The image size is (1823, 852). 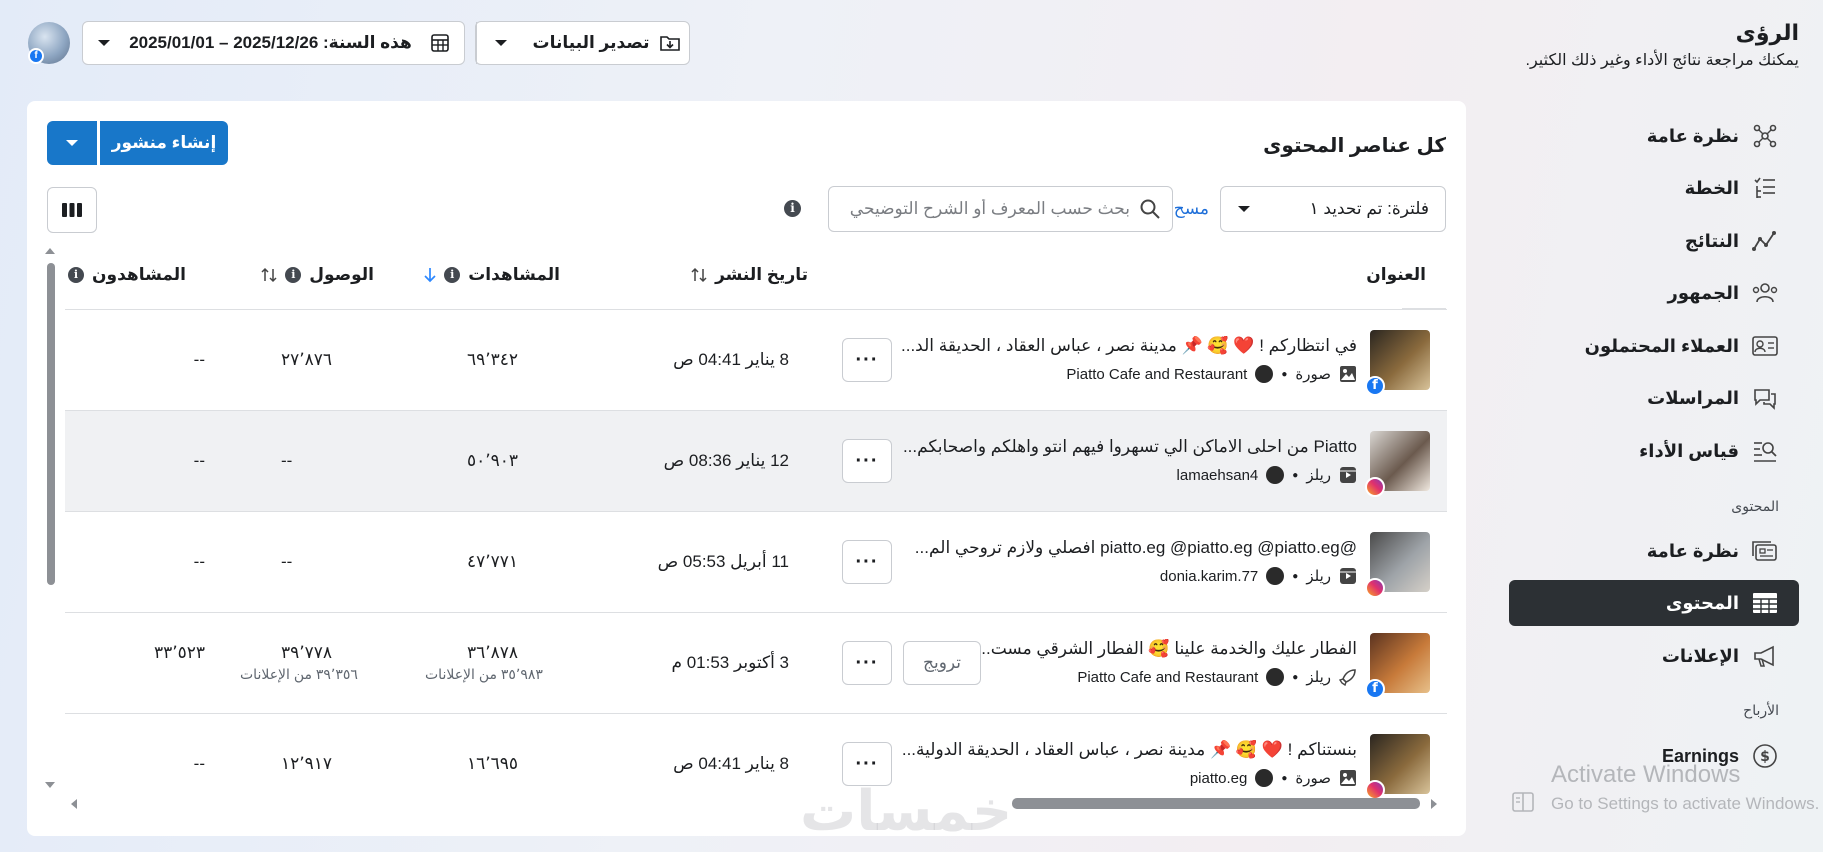 I want to click on sidebar-item-ads: الإعلانات, so click(x=1654, y=656).